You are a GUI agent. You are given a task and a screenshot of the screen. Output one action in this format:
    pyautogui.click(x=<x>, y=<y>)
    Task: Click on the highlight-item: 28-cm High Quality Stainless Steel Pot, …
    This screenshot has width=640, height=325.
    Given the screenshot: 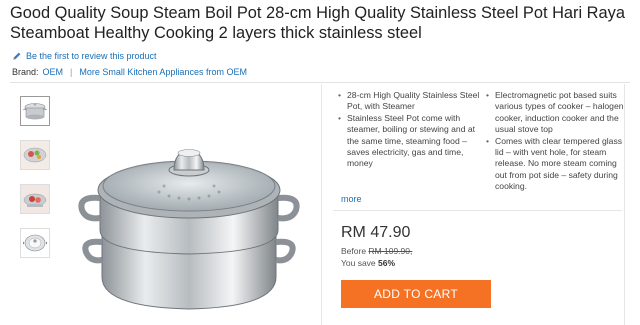 What is the action you would take?
    pyautogui.click(x=412, y=101)
    